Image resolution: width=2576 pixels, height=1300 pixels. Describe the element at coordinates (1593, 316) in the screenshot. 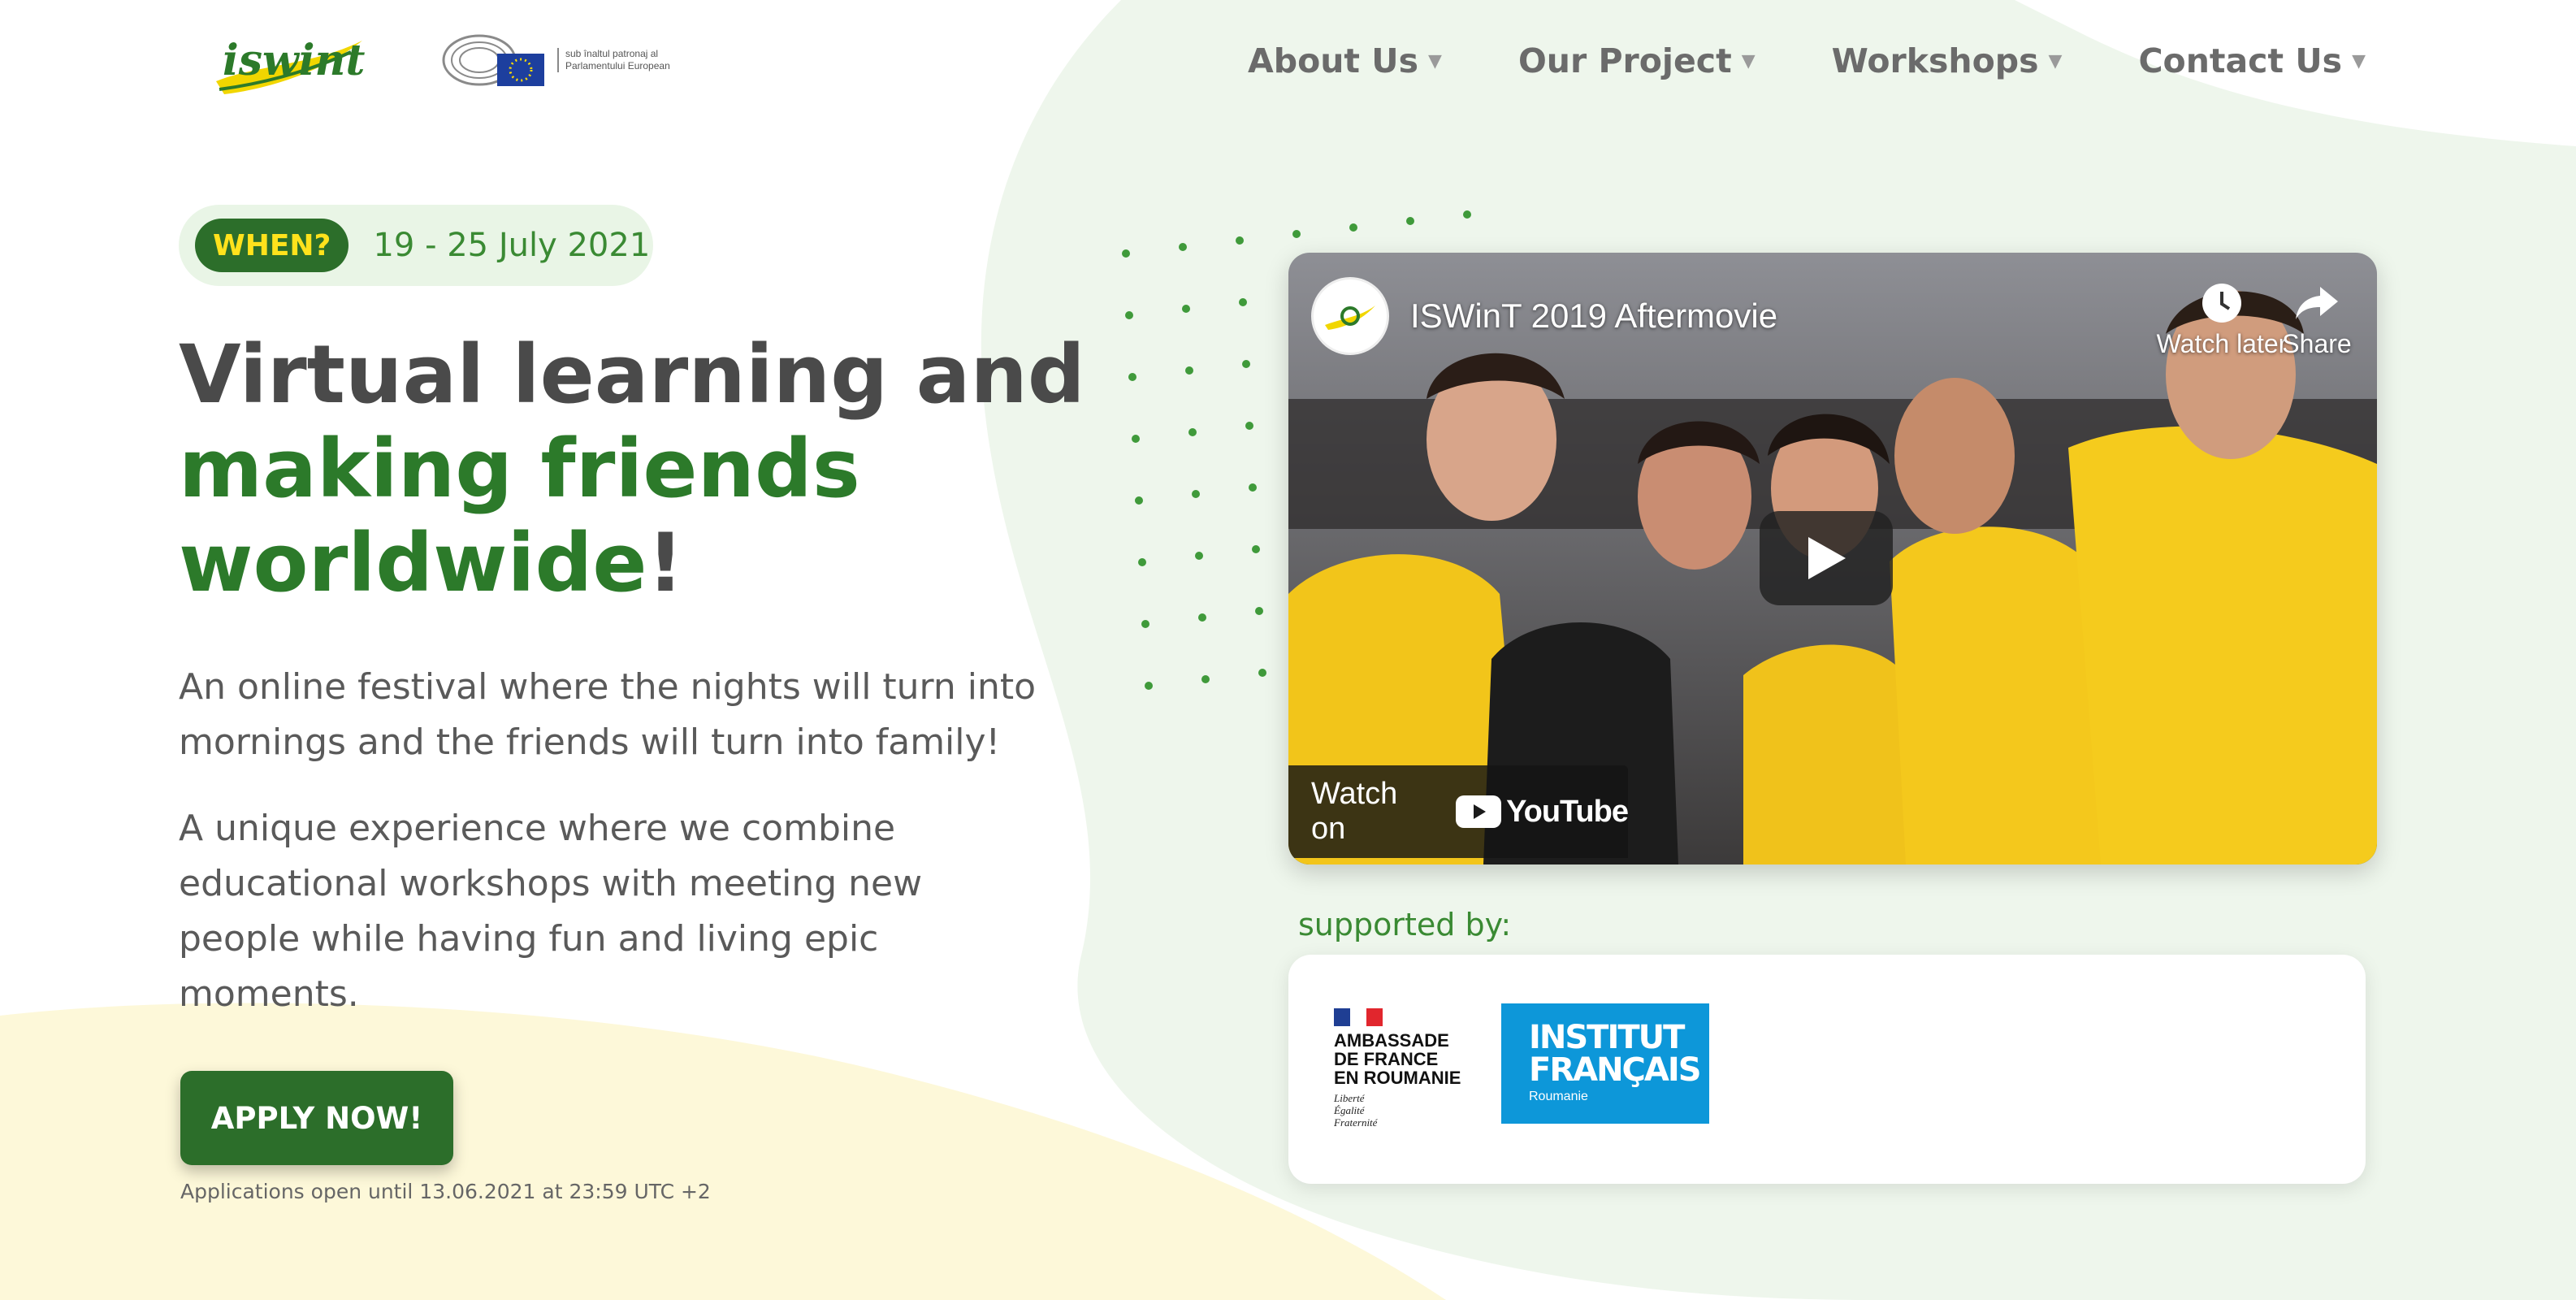

I see `video-title: ISWinT 2019 Aftermovie` at that location.